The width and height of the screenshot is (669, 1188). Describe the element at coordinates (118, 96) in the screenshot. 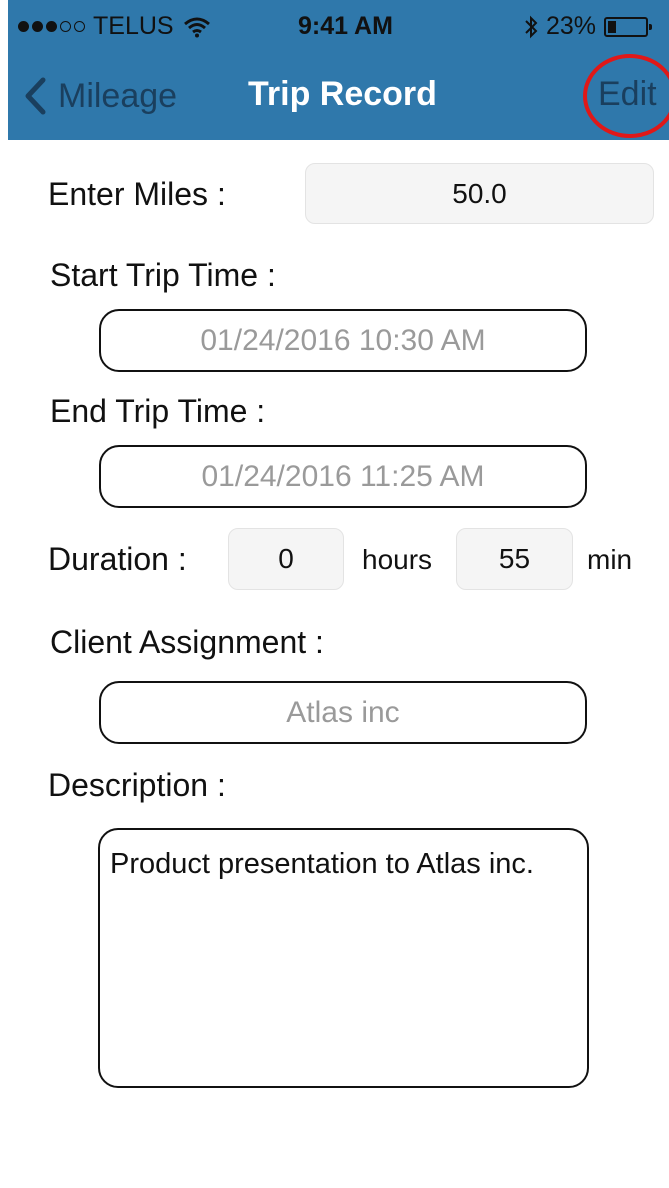

I see `back-label: Mileage` at that location.